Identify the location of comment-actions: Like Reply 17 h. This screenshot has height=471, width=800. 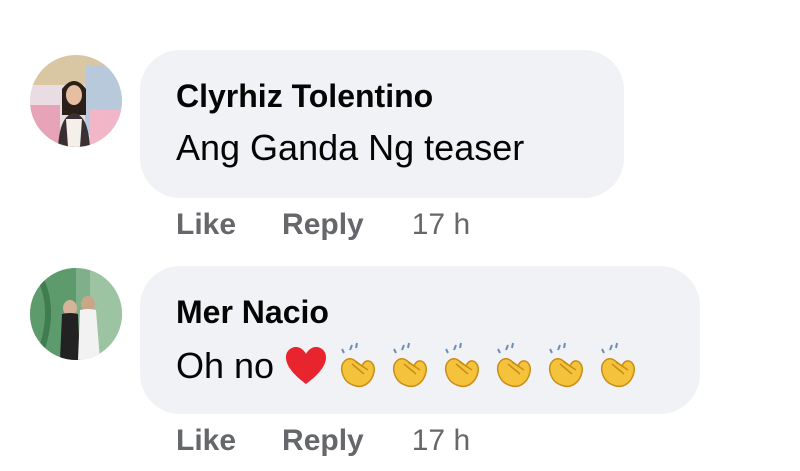
(323, 441).